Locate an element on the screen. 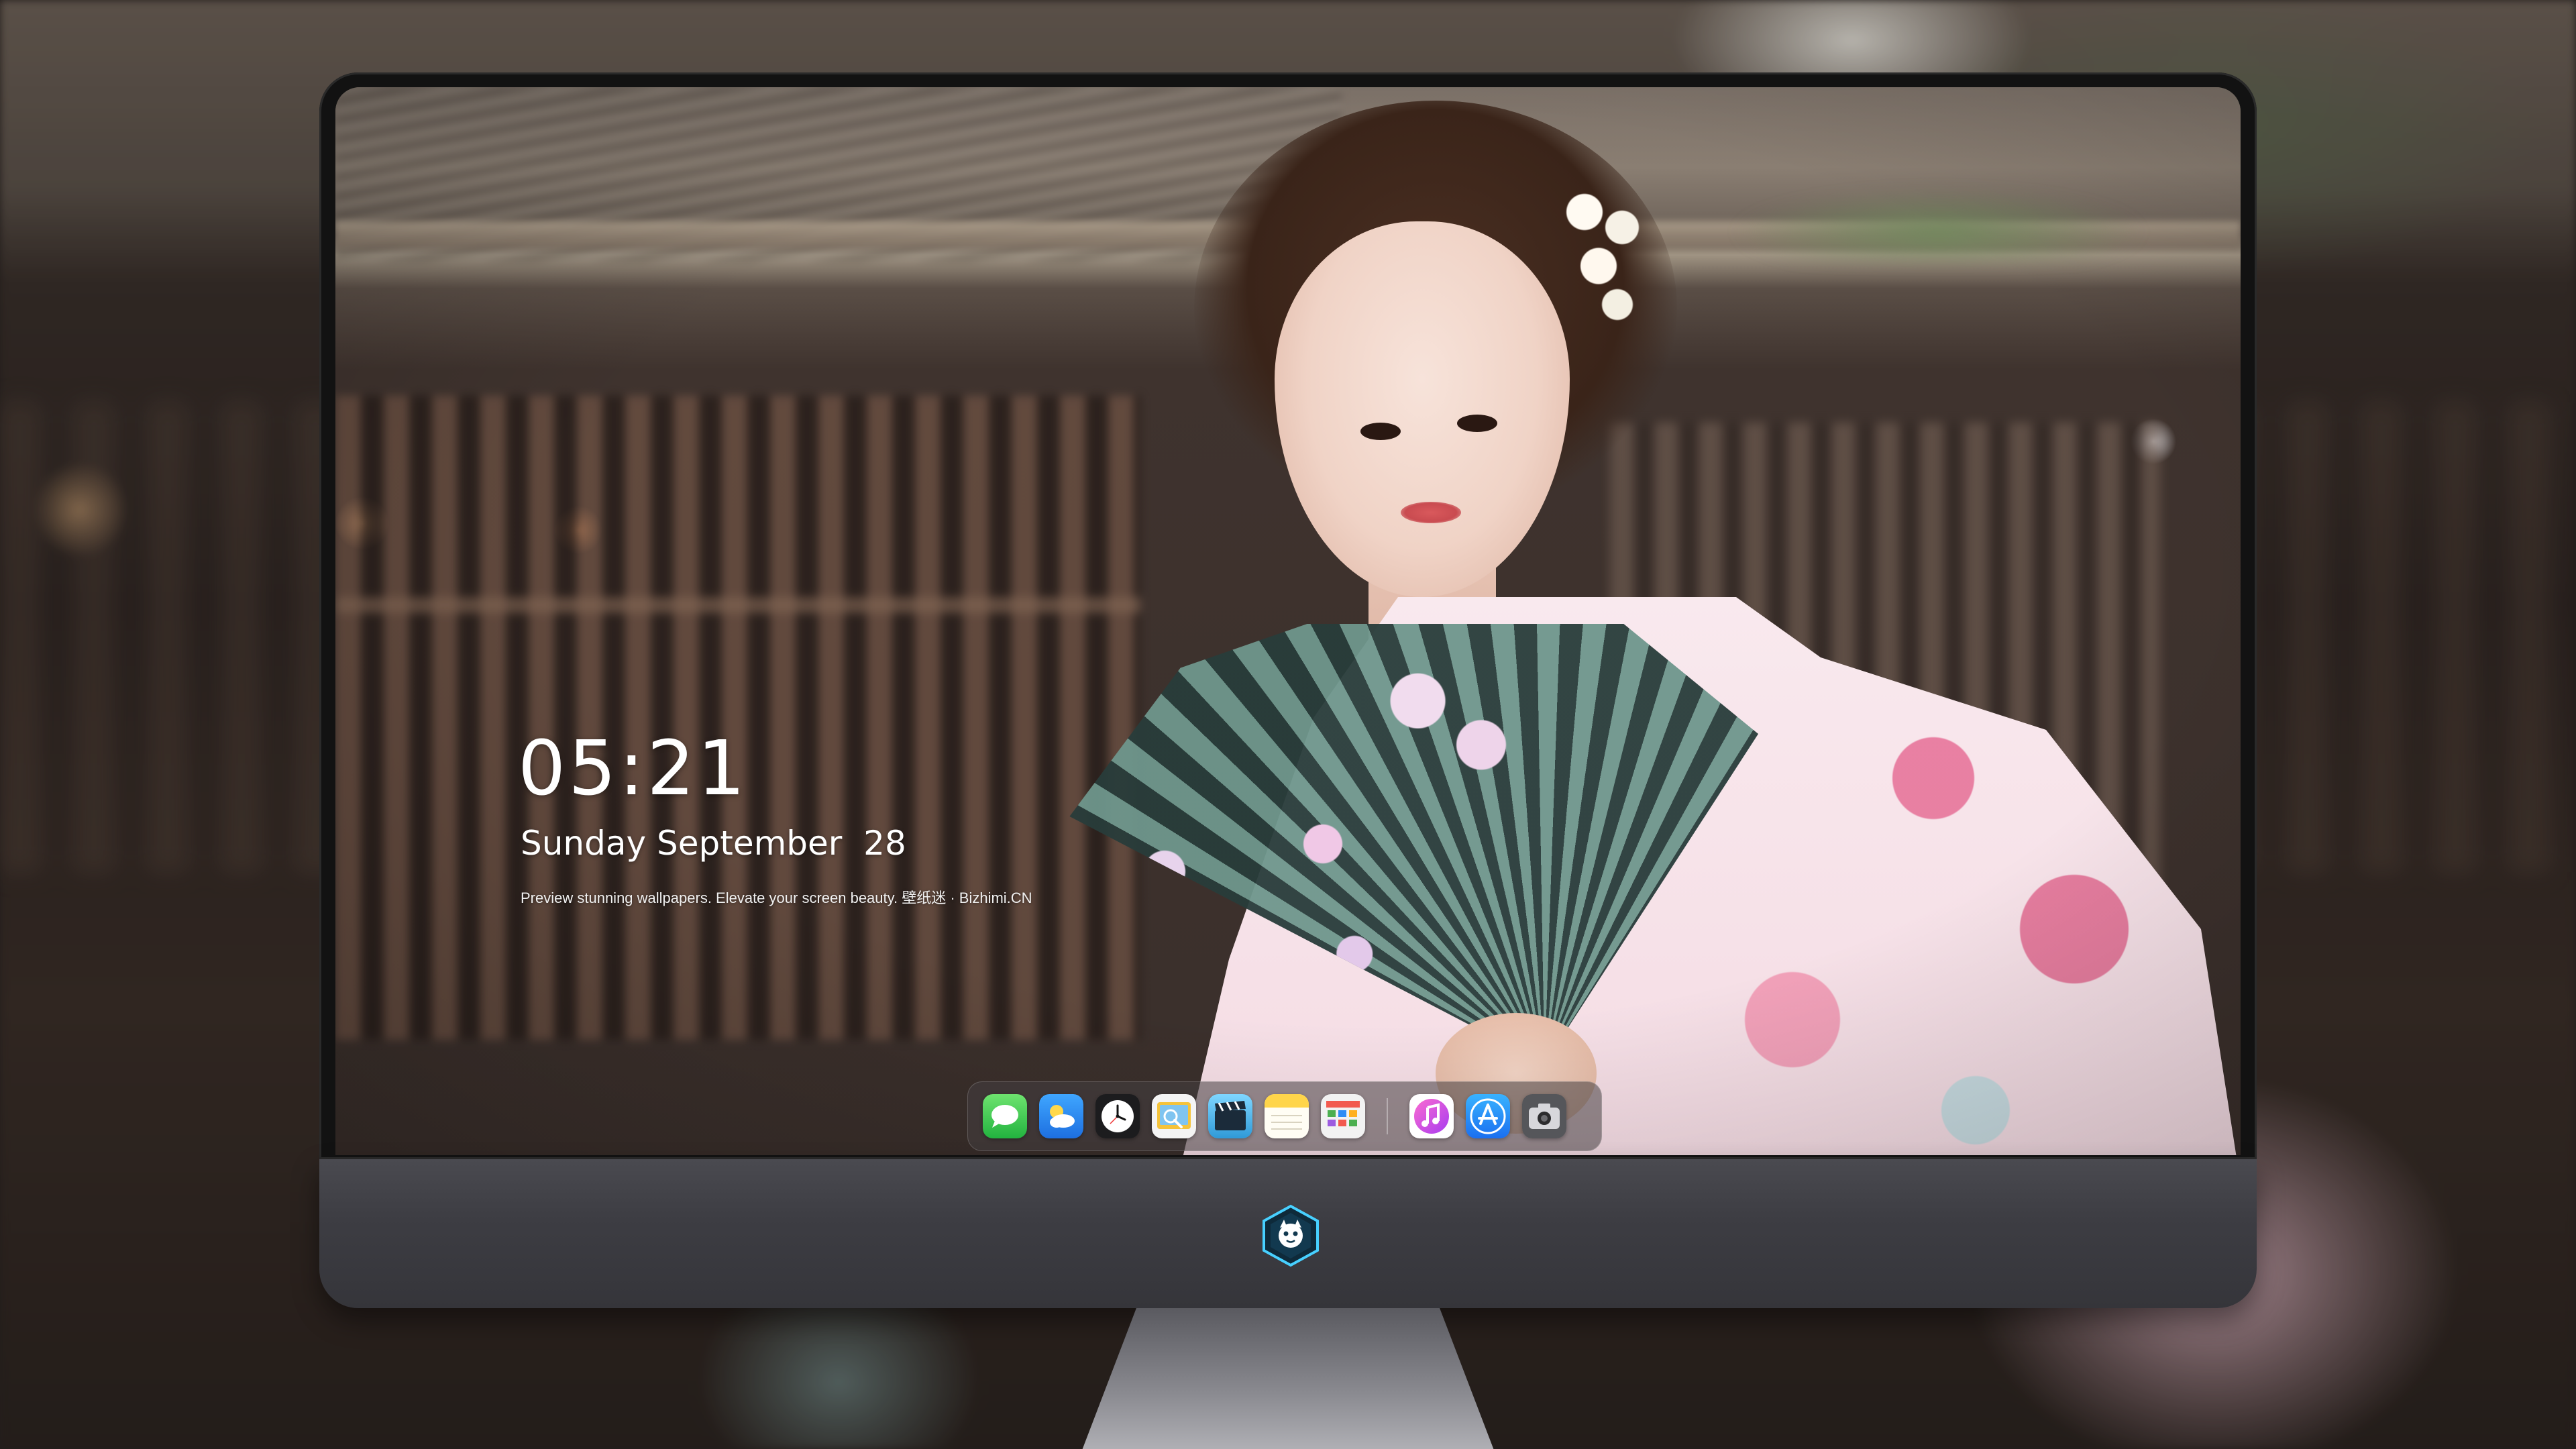 Image resolution: width=2576 pixels, height=1449 pixels. dock is located at coordinates (1284, 1116).